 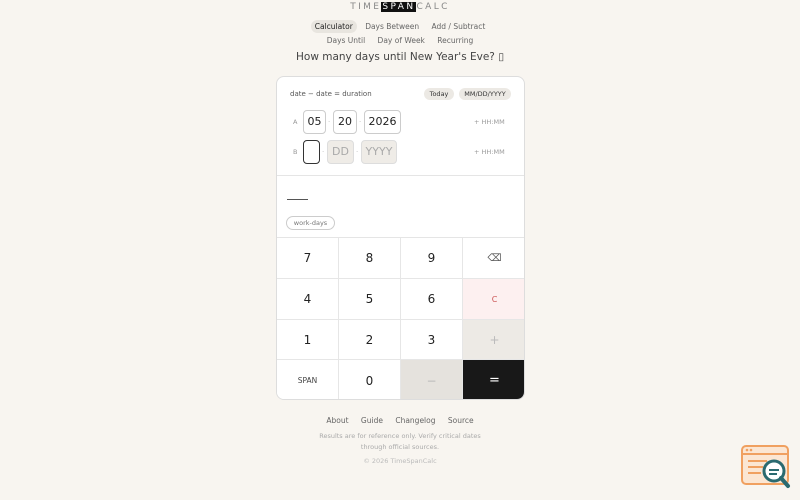 I want to click on footer-link-source: Source, so click(x=461, y=420).